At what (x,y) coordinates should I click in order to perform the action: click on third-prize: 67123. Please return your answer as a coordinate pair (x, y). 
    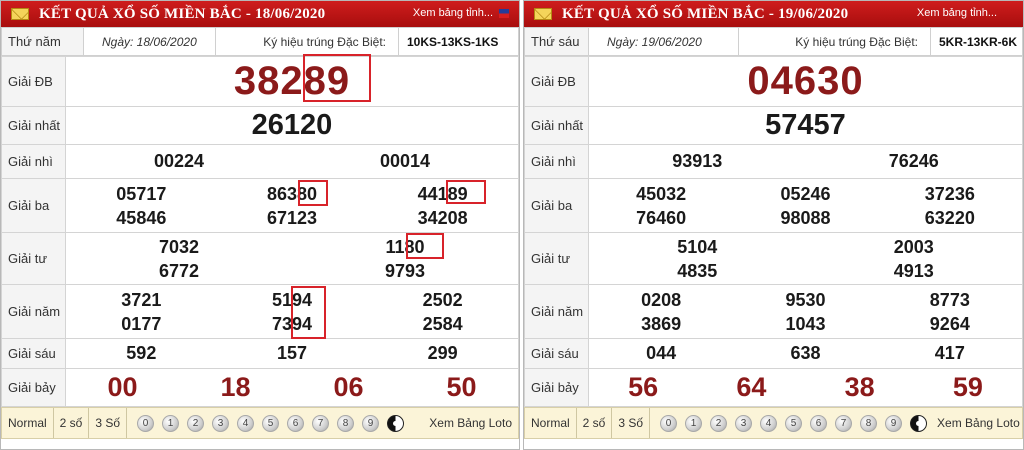
    Looking at the image, I should click on (292, 217).